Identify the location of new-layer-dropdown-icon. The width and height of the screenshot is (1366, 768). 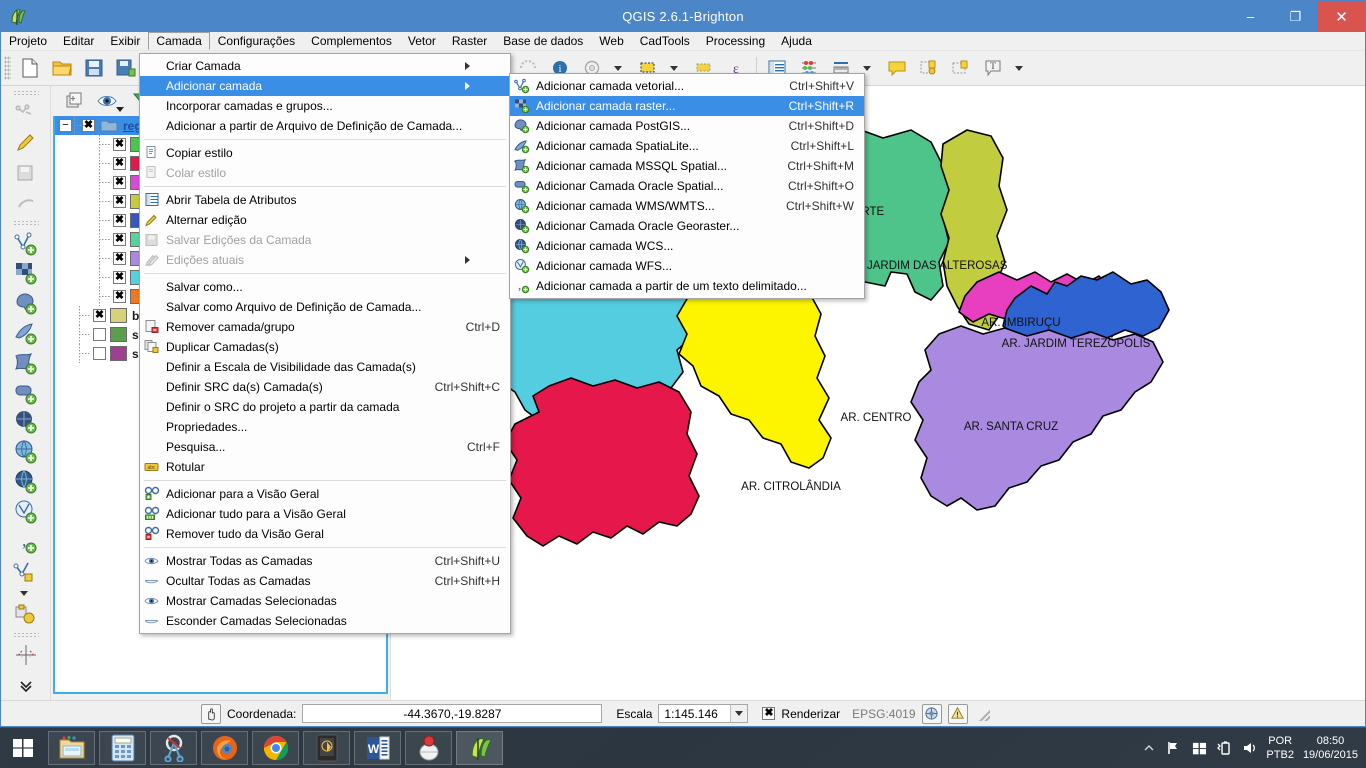
(26, 592).